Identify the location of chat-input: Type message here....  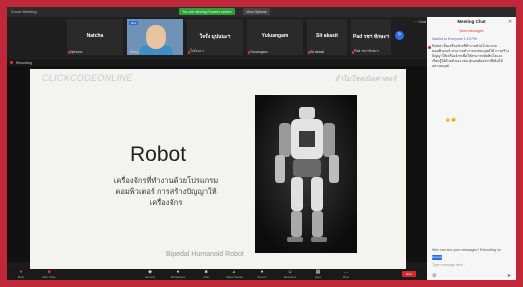
(449, 265).